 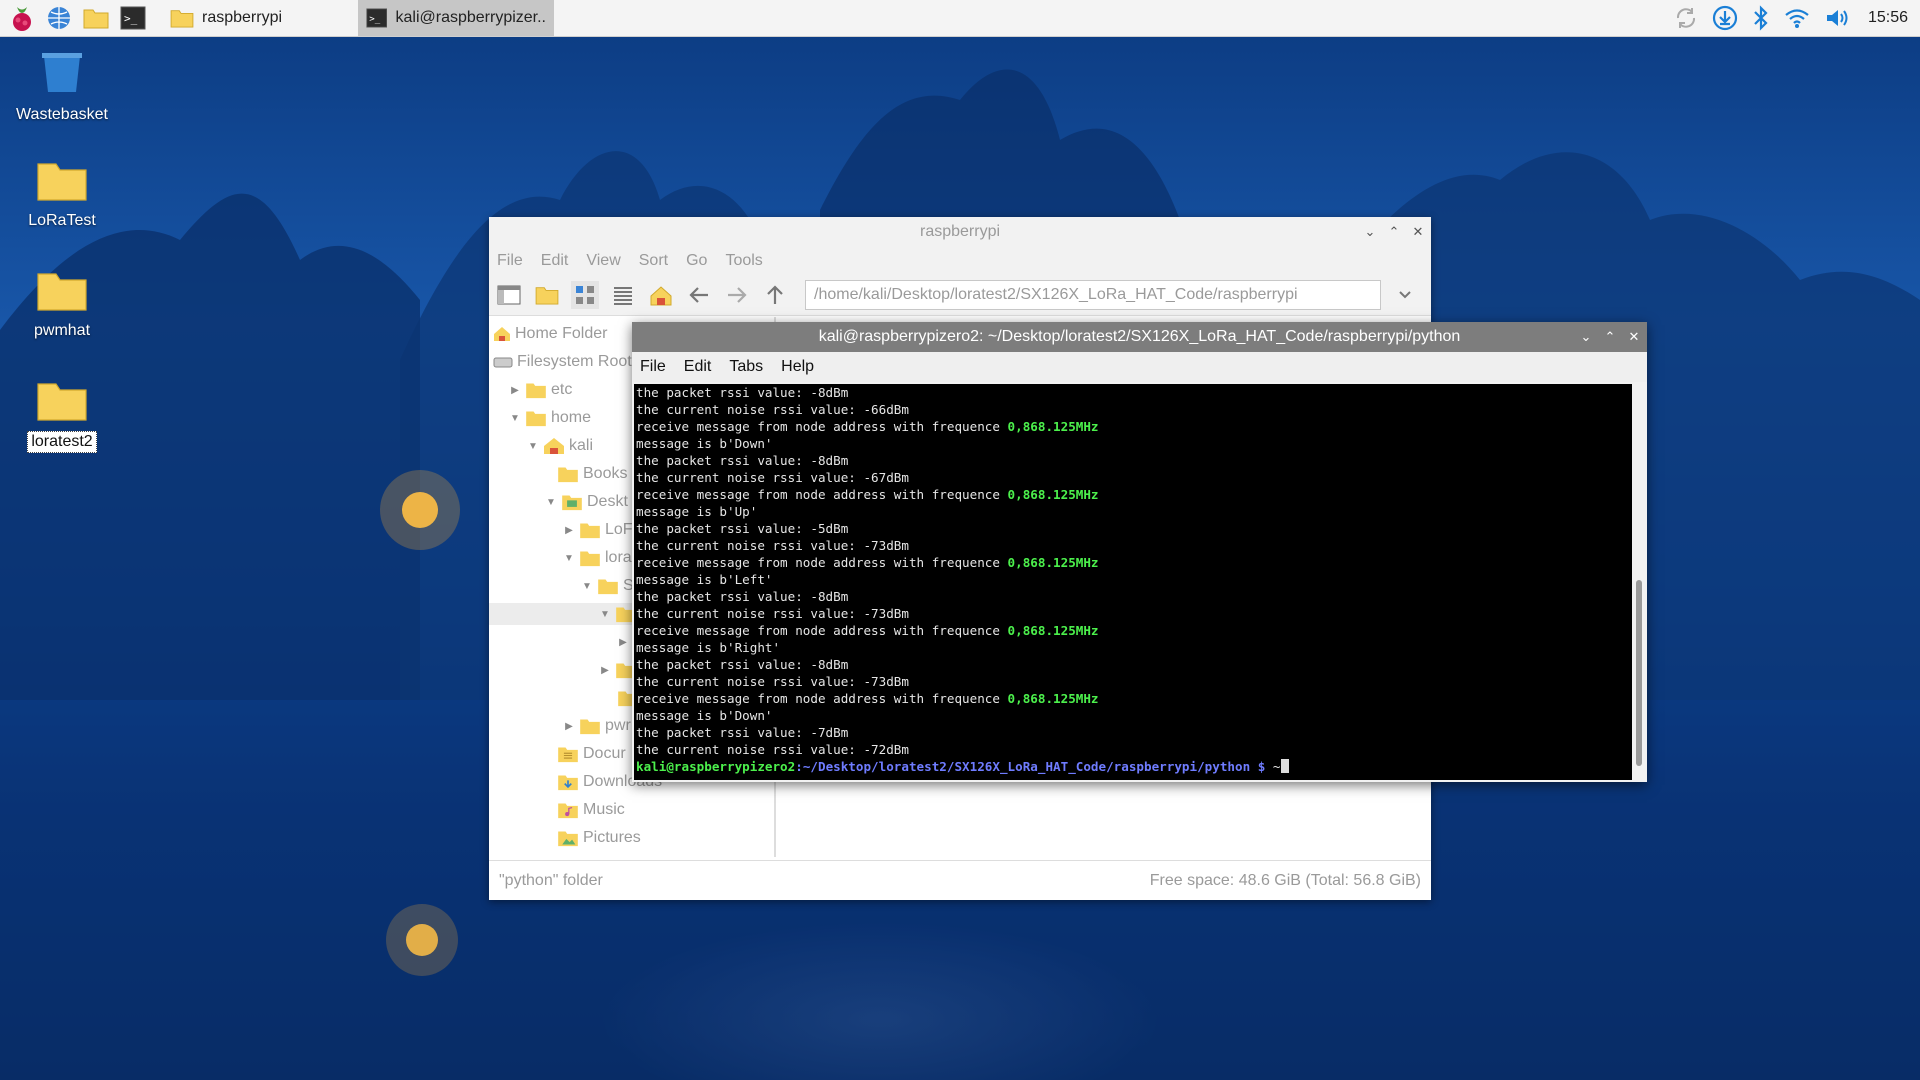 I want to click on terminal-line: message is b'Left', so click(x=704, y=579).